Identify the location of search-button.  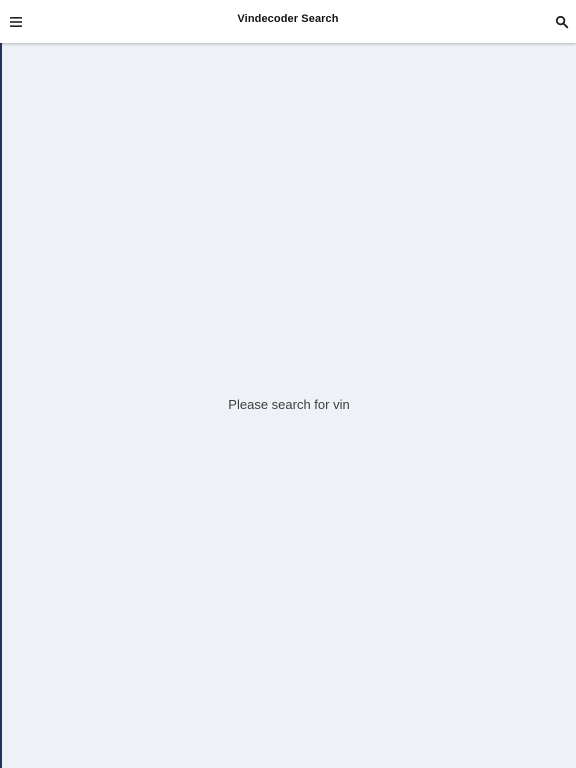
(562, 22).